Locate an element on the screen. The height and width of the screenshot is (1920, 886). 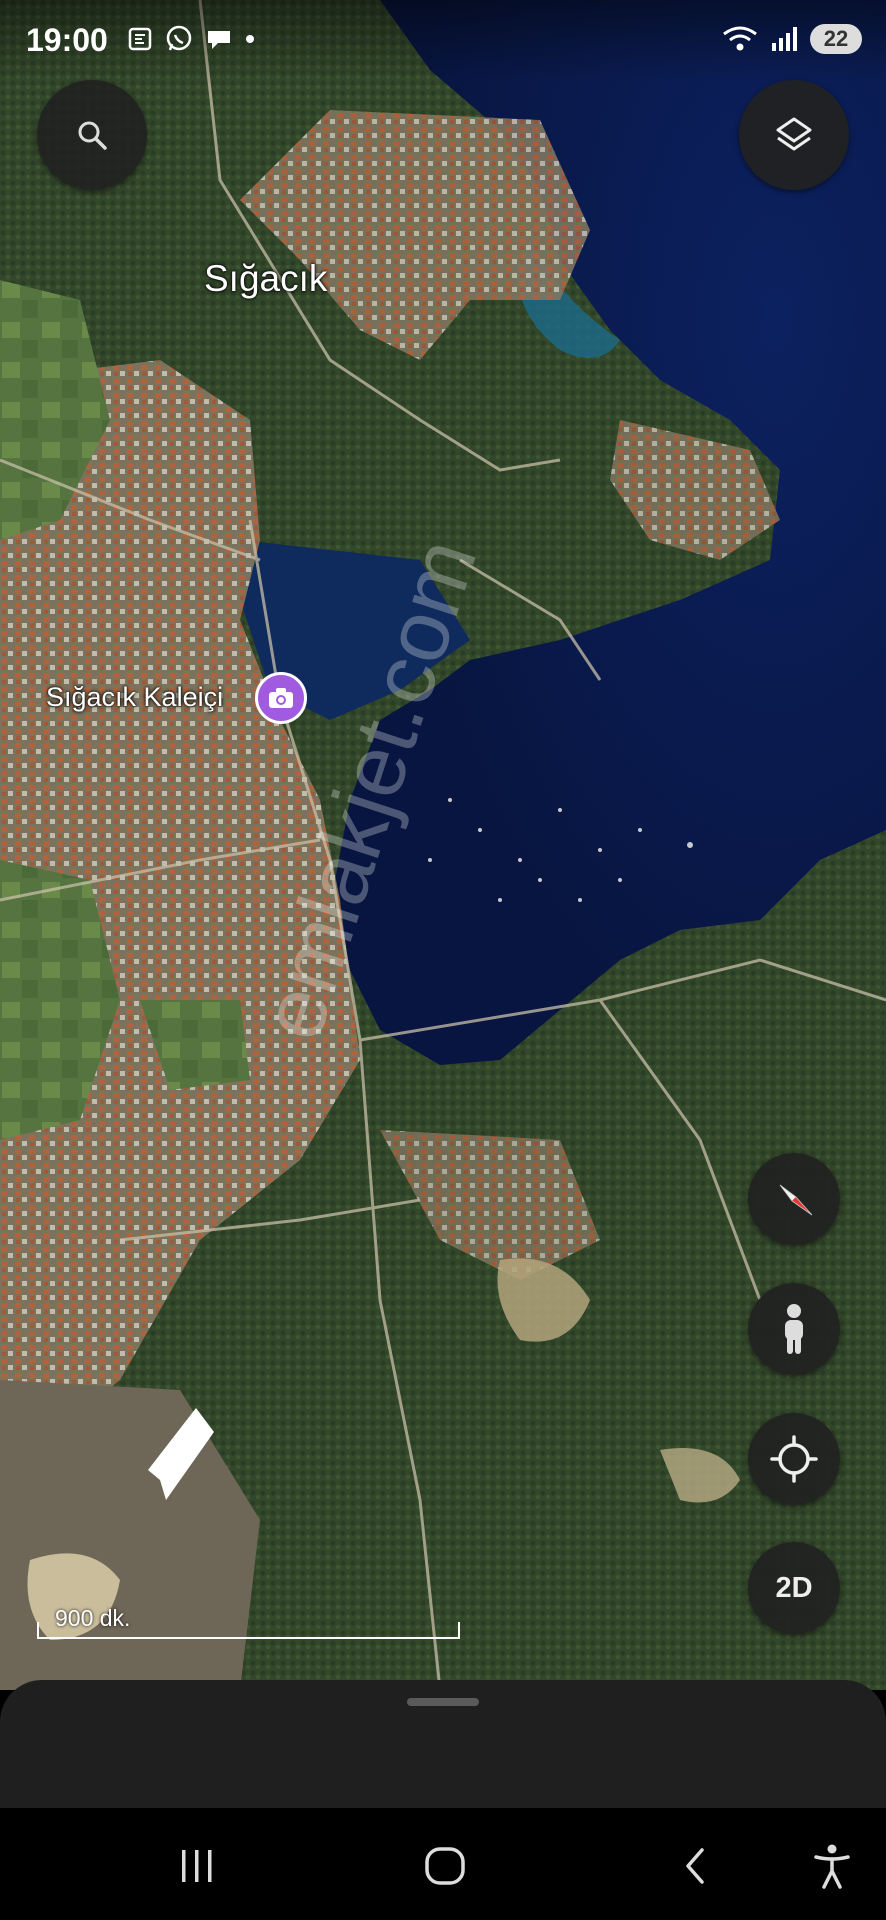
home-icon is located at coordinates (445, 1866).